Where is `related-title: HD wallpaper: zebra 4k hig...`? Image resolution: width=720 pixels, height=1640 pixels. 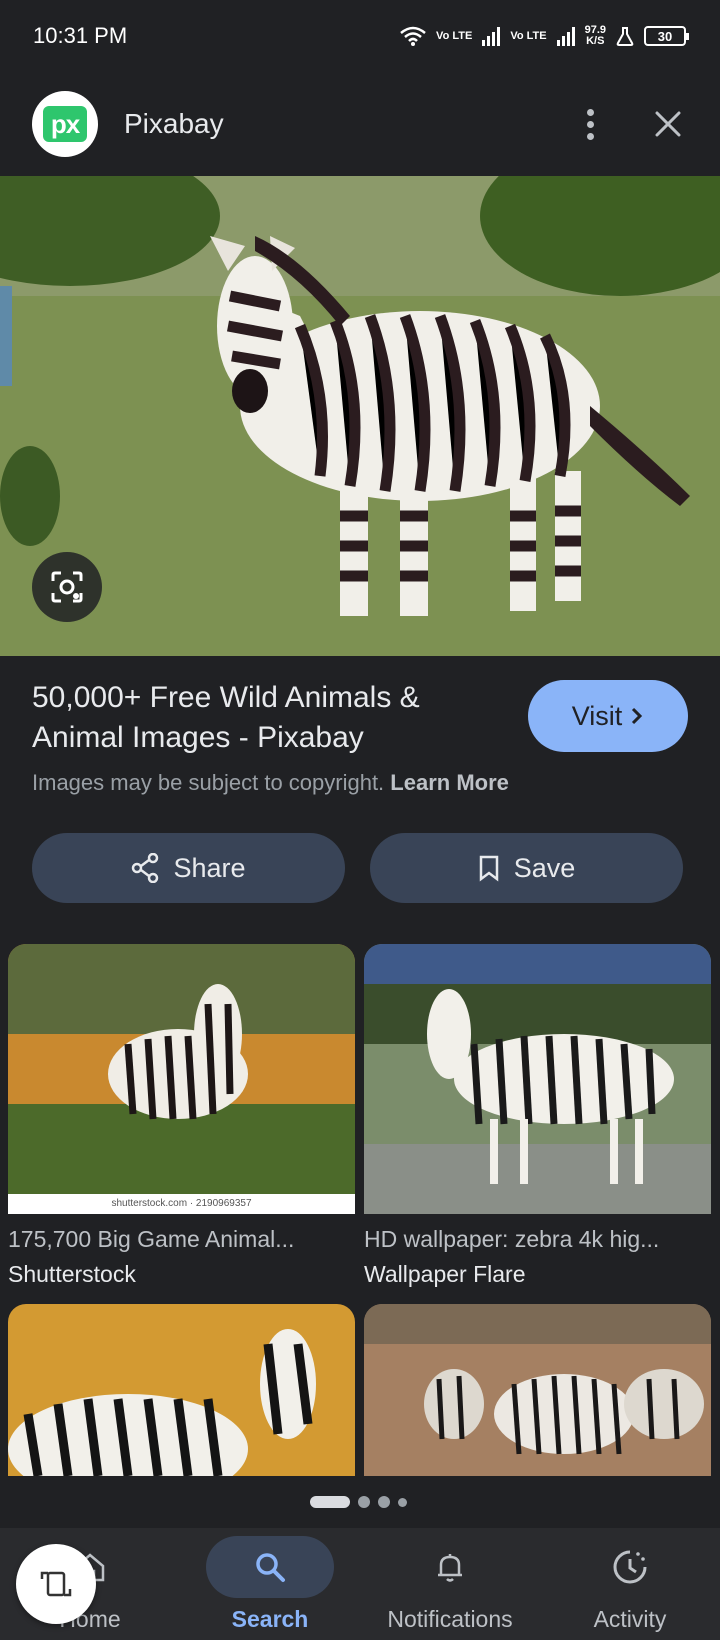 related-title: HD wallpaper: zebra 4k hig... is located at coordinates (537, 1239).